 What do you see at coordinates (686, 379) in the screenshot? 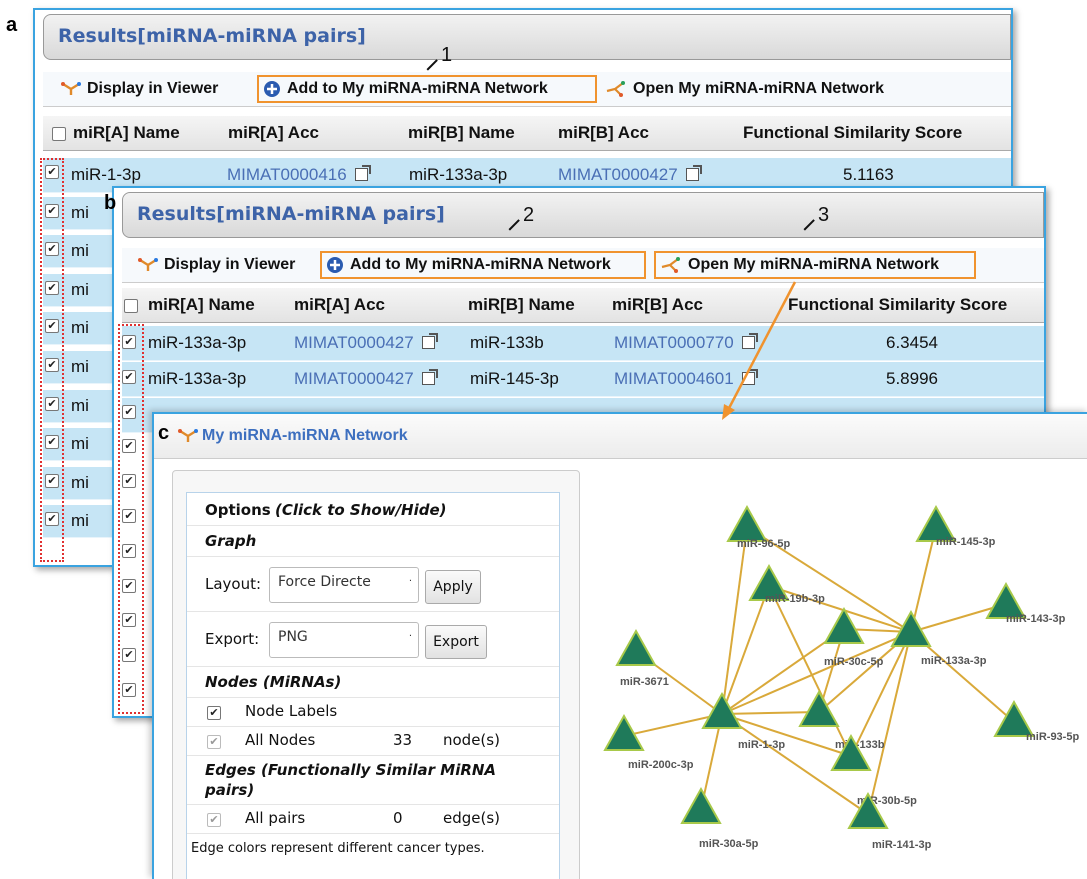
I see `cell-b-acc: MIMAT0004601` at bounding box center [686, 379].